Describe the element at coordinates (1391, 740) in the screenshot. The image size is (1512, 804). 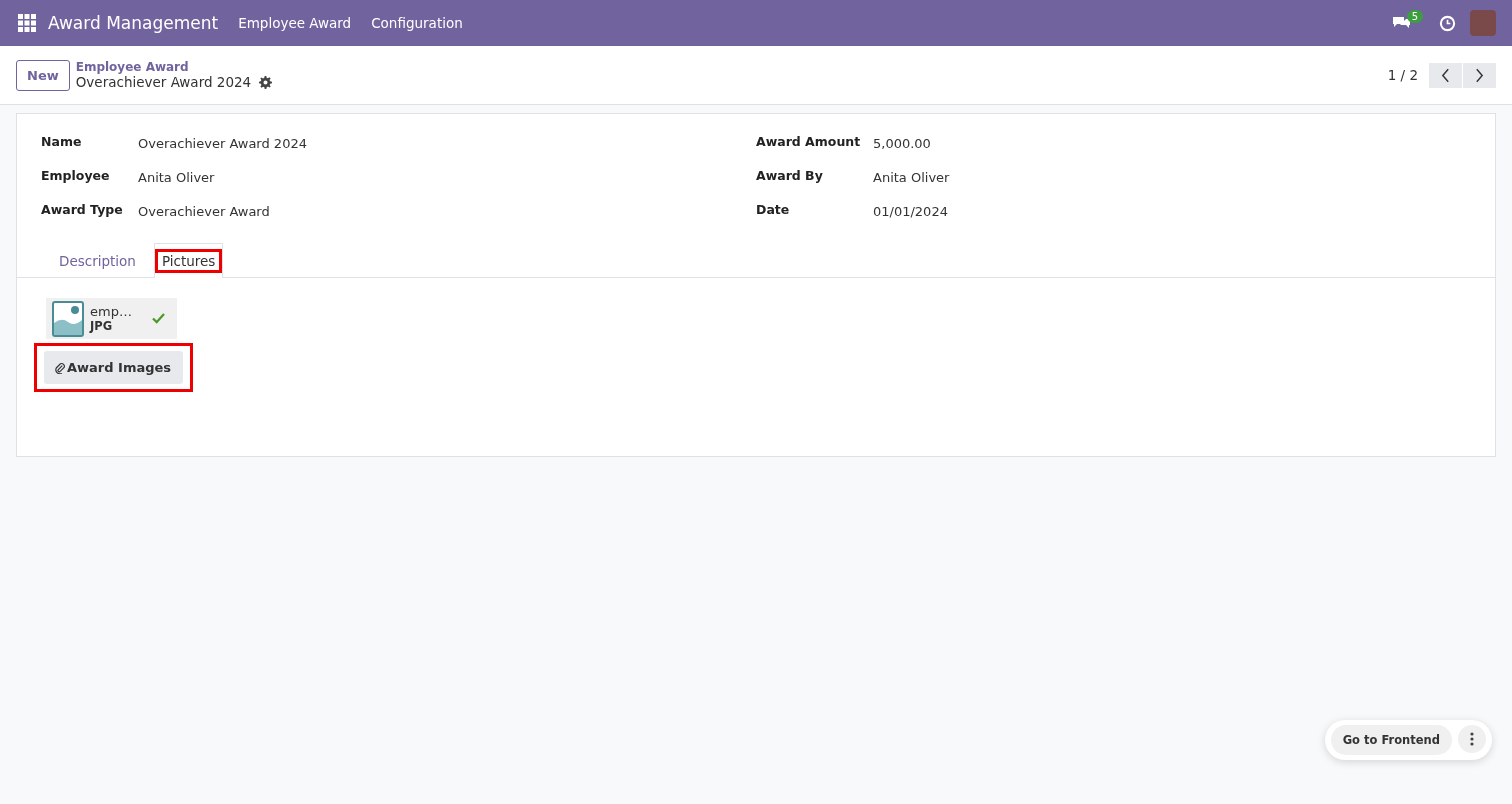
I see `go-to-frontend-button: Go to Frontend` at that location.